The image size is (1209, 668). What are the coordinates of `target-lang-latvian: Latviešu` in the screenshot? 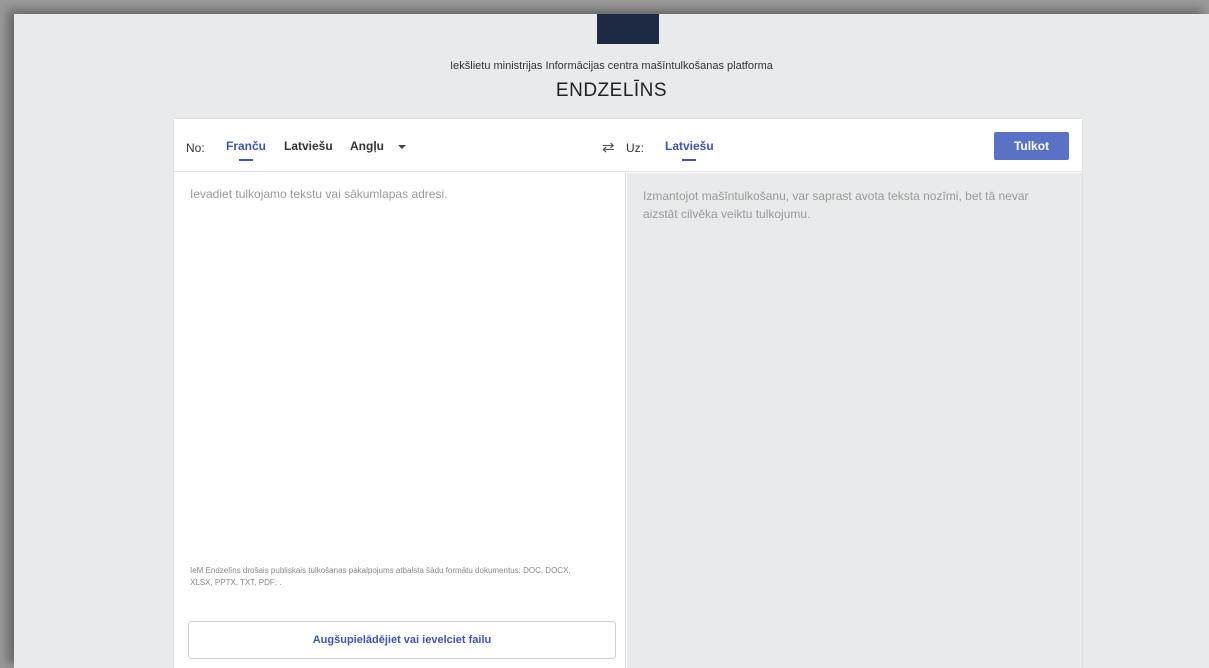 It's located at (689, 150).